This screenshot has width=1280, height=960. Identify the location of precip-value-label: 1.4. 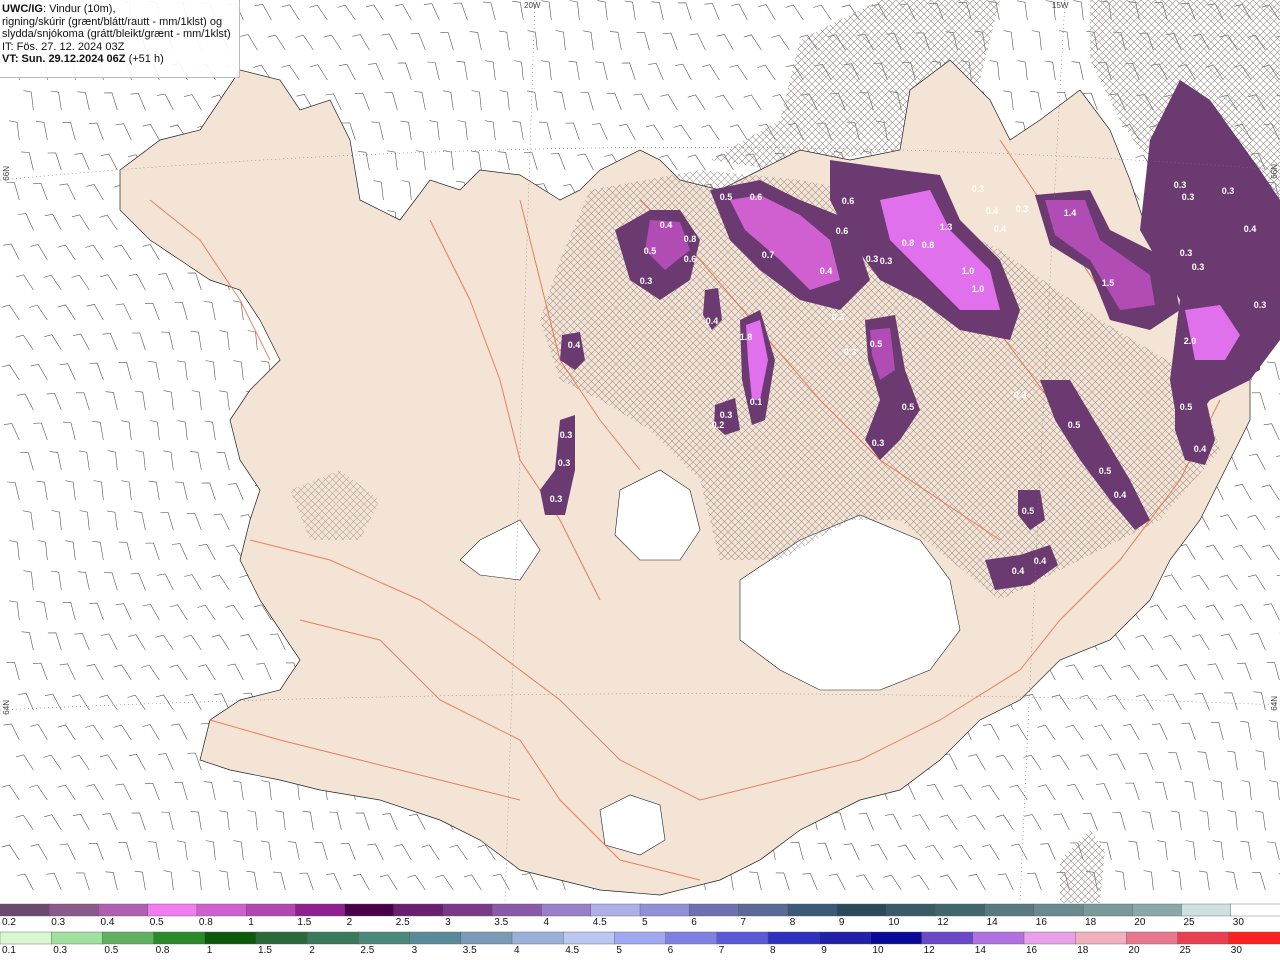
(1070, 213).